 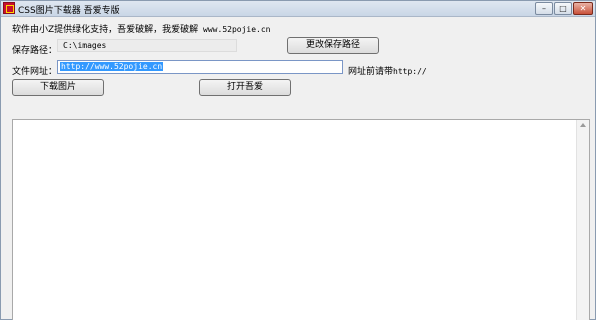 What do you see at coordinates (147, 45) in the screenshot?
I see `save-path-field: C:\images` at bounding box center [147, 45].